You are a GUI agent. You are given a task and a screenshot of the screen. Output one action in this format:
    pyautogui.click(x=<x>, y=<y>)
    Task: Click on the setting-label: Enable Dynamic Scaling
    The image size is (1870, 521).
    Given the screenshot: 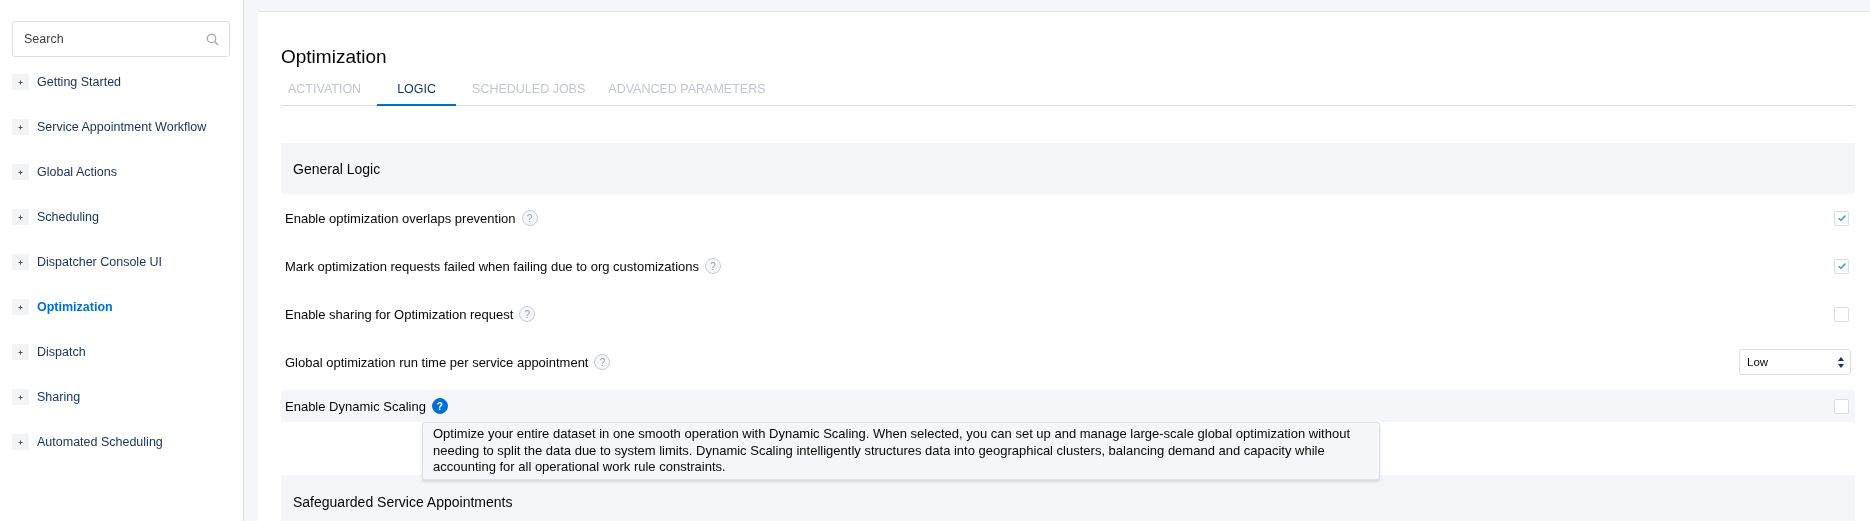 What is the action you would take?
    pyautogui.click(x=355, y=406)
    